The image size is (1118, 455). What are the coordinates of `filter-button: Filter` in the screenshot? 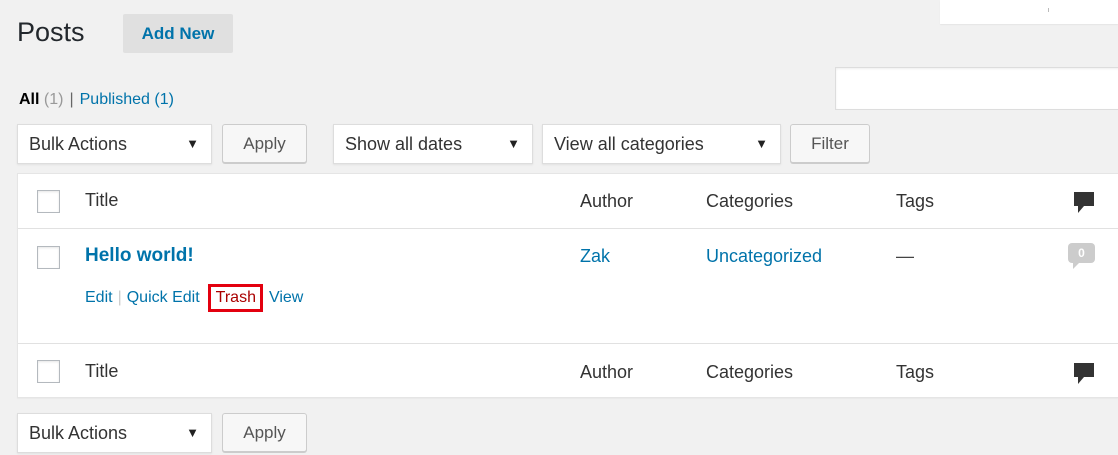 It's located at (830, 143).